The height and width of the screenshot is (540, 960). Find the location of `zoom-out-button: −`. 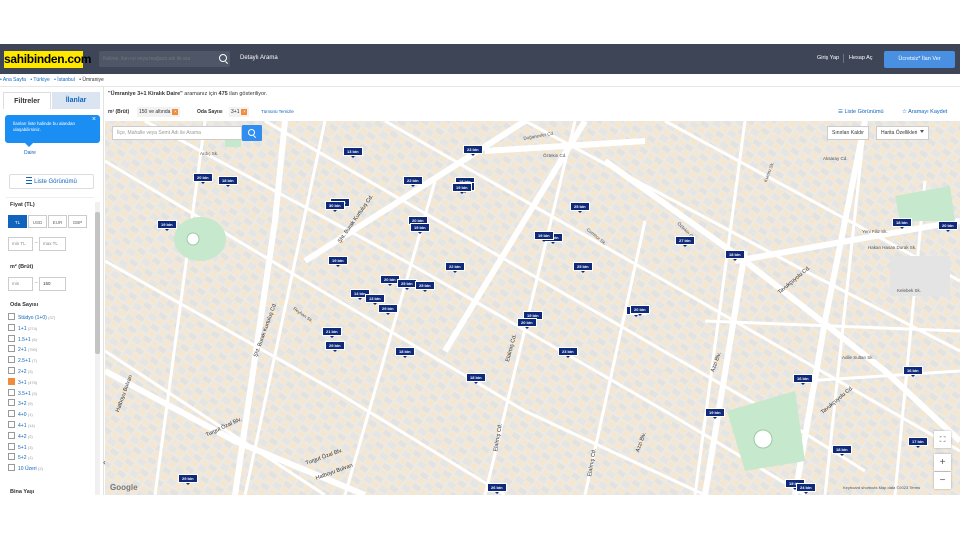

zoom-out-button: − is located at coordinates (942, 480).